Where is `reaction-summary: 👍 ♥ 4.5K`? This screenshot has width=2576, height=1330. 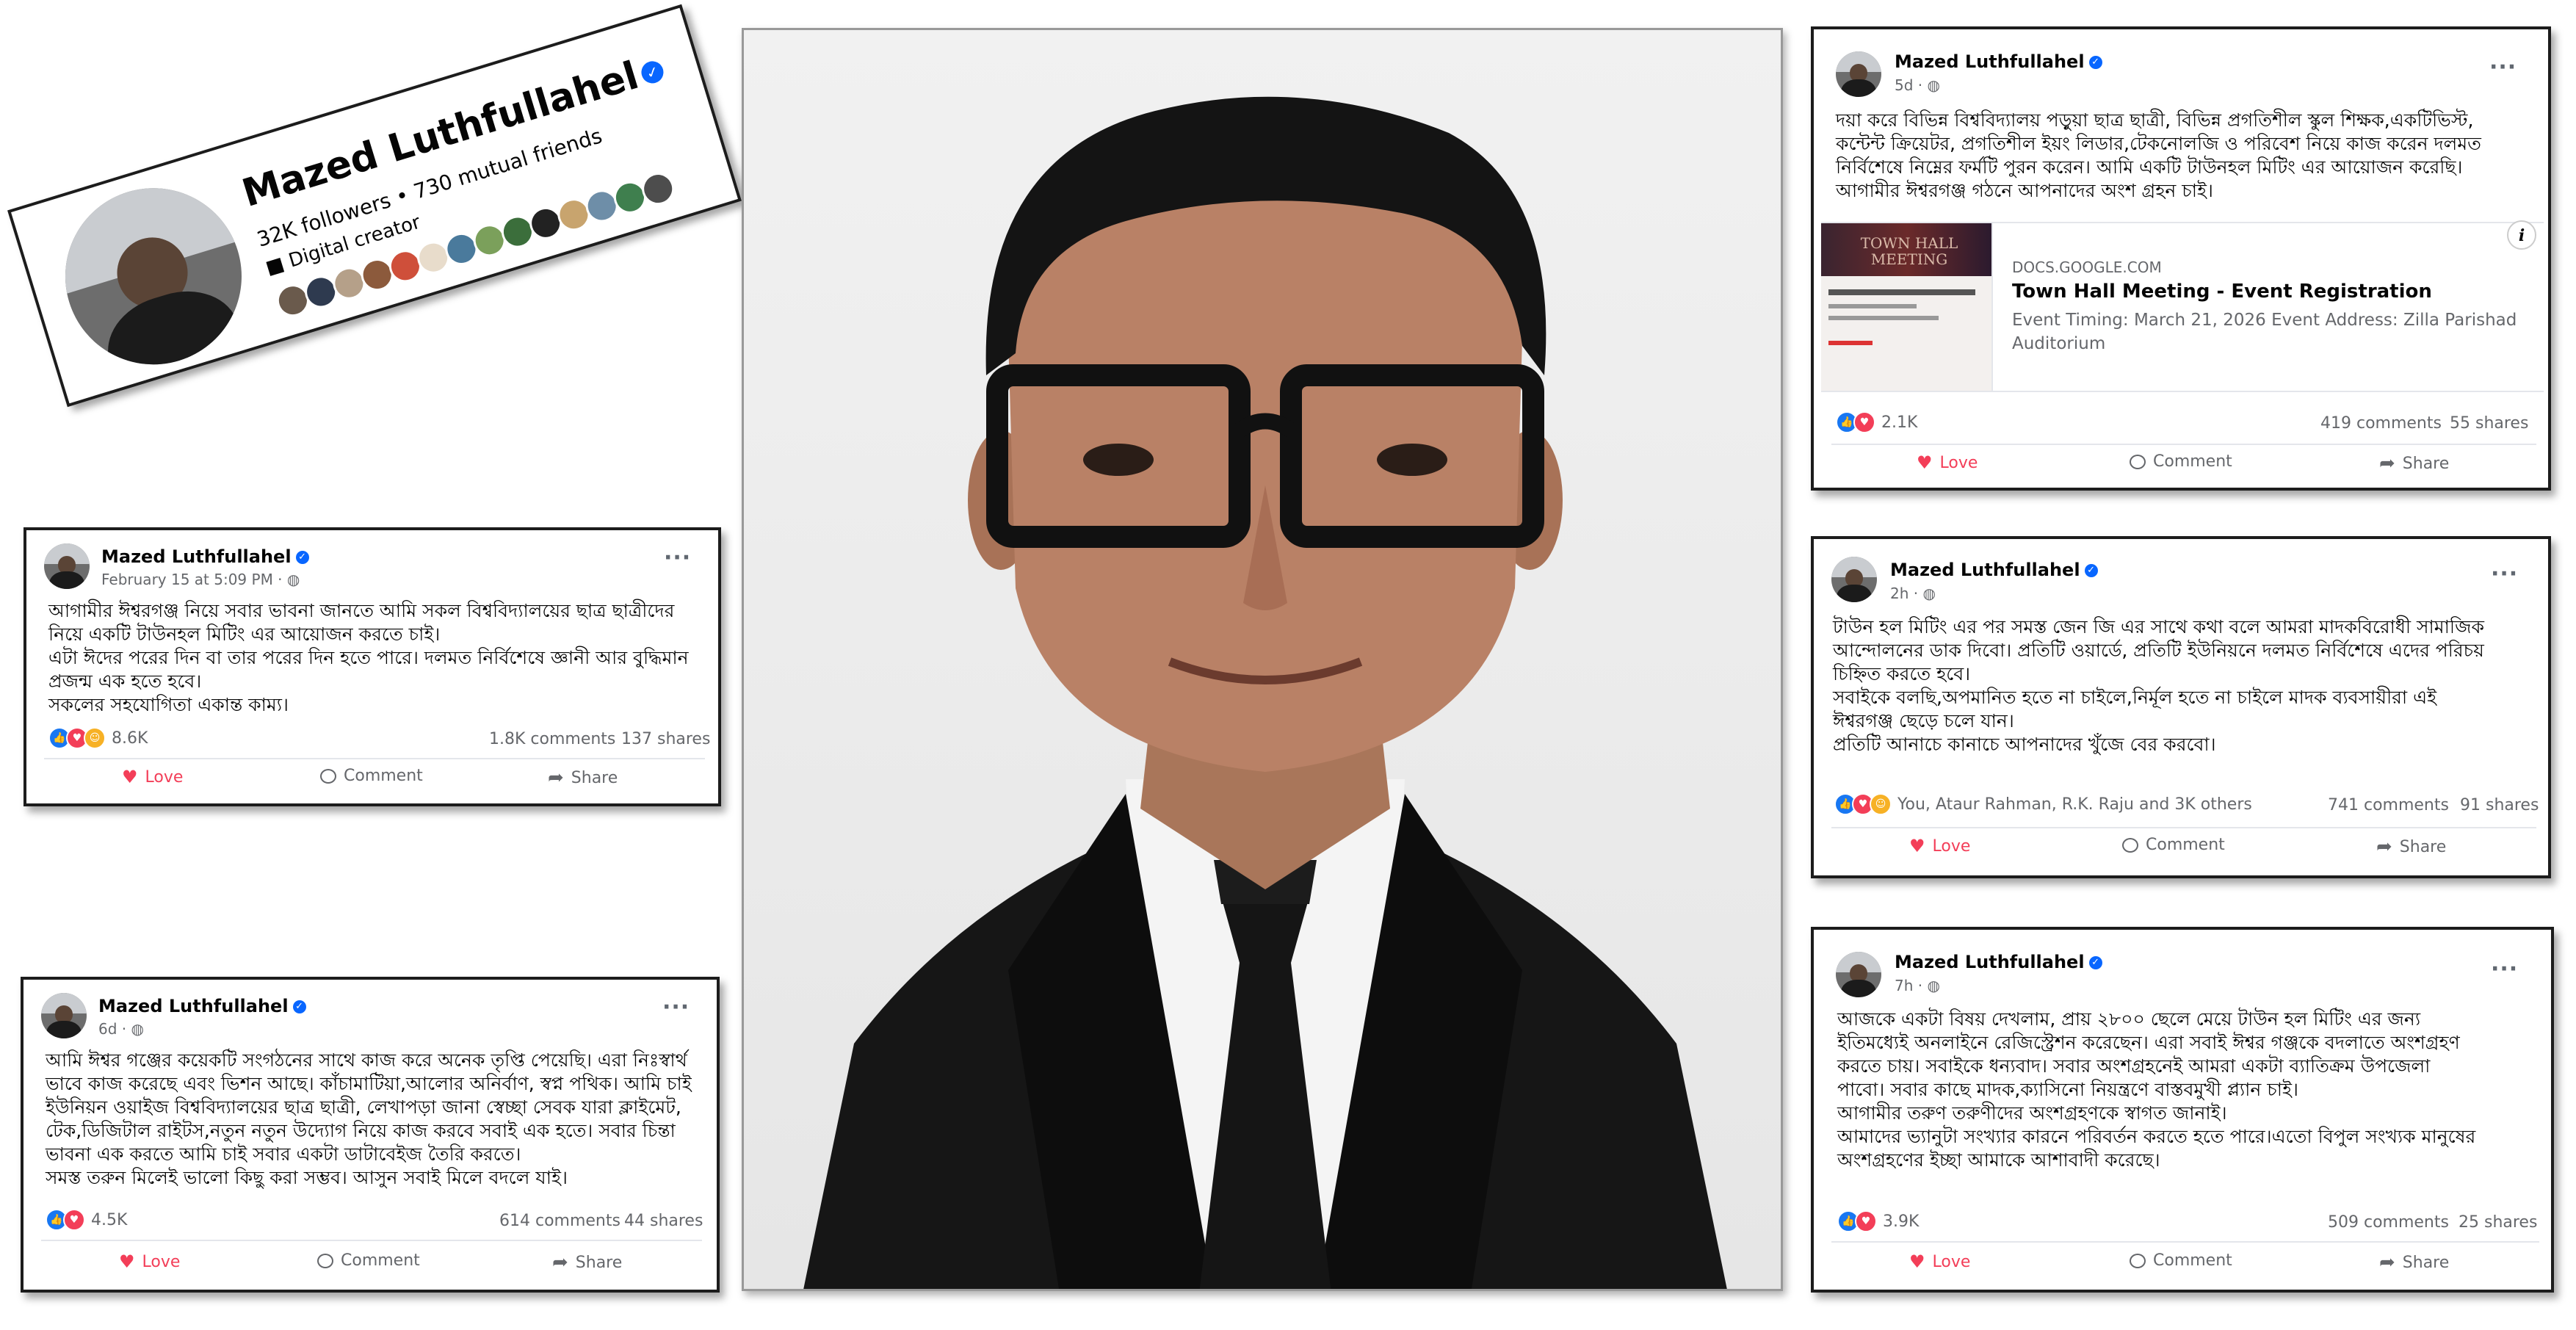 reaction-summary: 👍 ♥ 4.5K is located at coordinates (86, 1220).